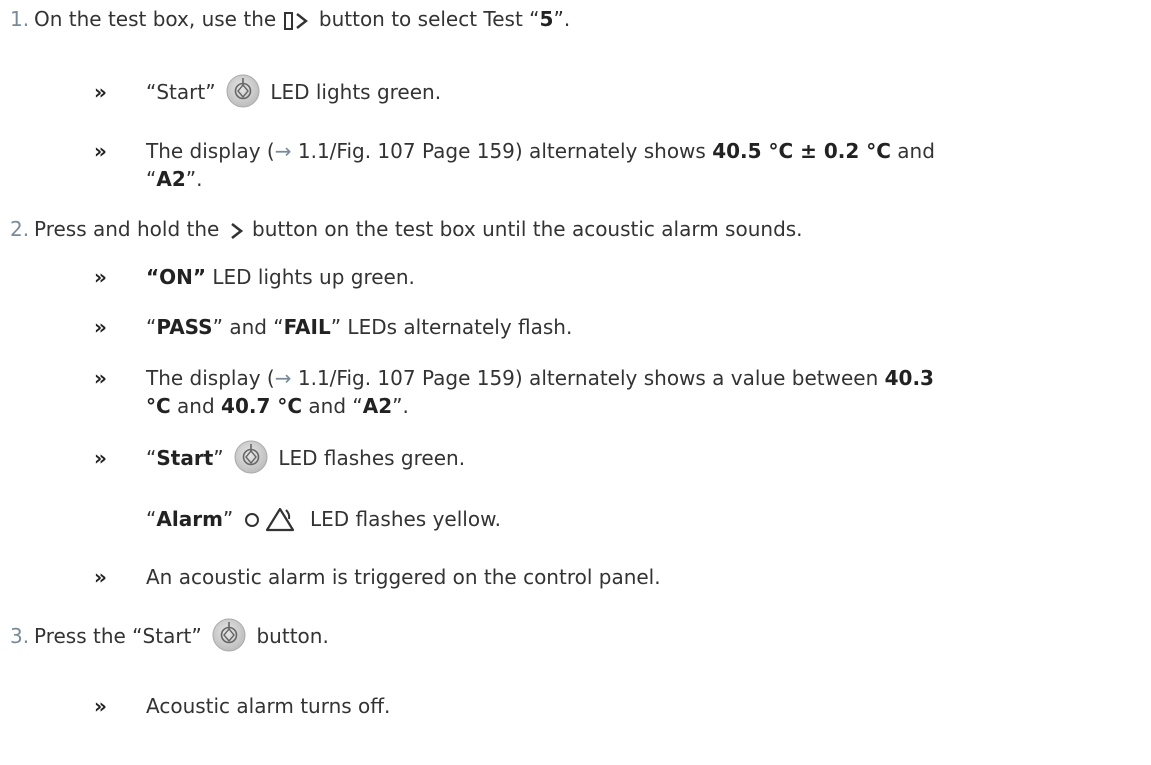 This screenshot has width=1151, height=765. What do you see at coordinates (269, 519) in the screenshot?
I see `alarm-led-icon` at bounding box center [269, 519].